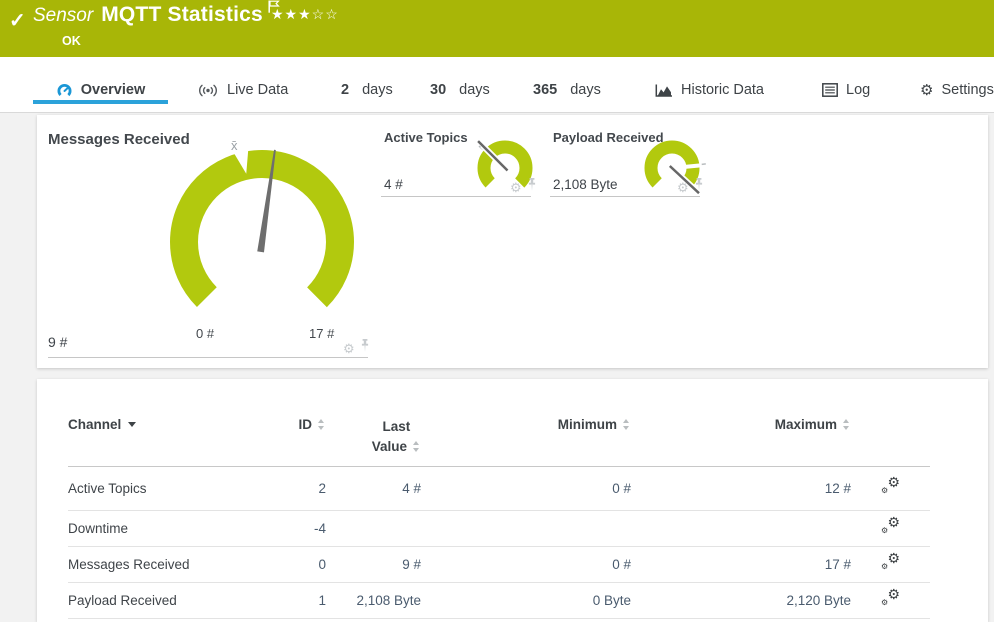 Image resolution: width=994 pixels, height=622 pixels. I want to click on status-ok-check-icon: ✓, so click(17, 21).